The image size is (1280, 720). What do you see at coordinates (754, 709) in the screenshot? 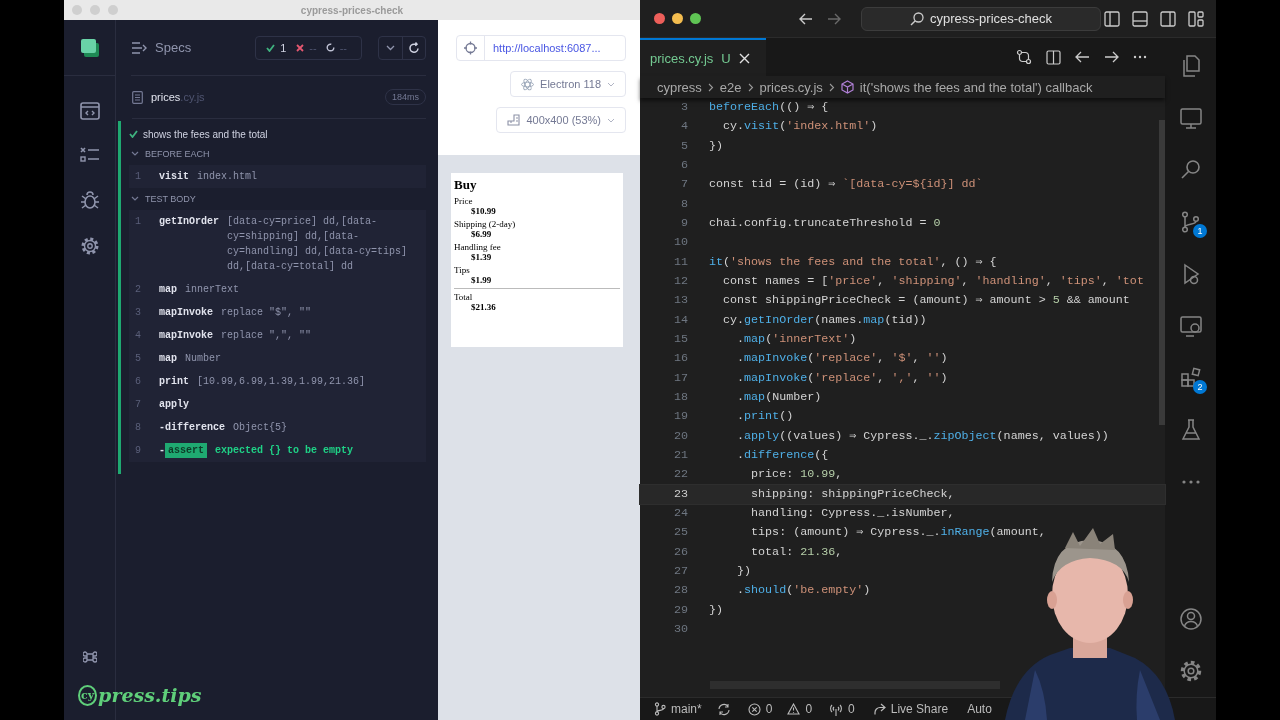
I see `error-icon` at bounding box center [754, 709].